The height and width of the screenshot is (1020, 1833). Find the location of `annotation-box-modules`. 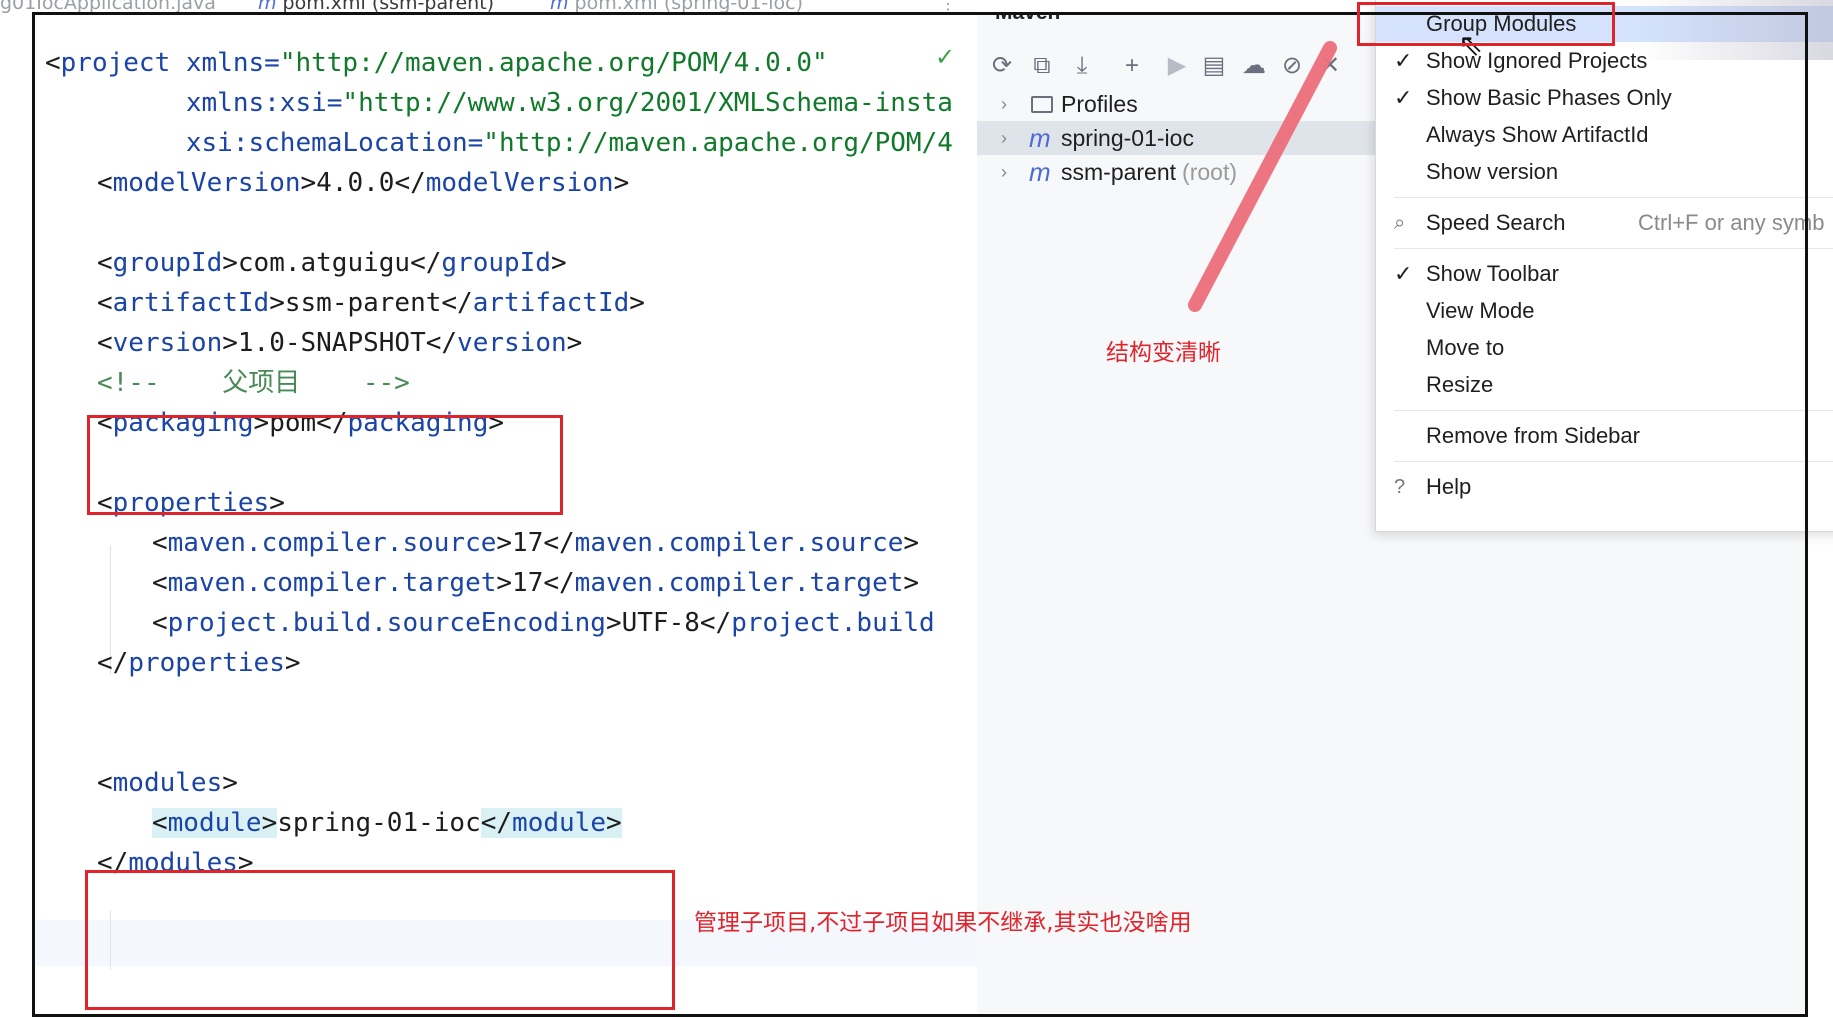

annotation-box-modules is located at coordinates (380, 940).